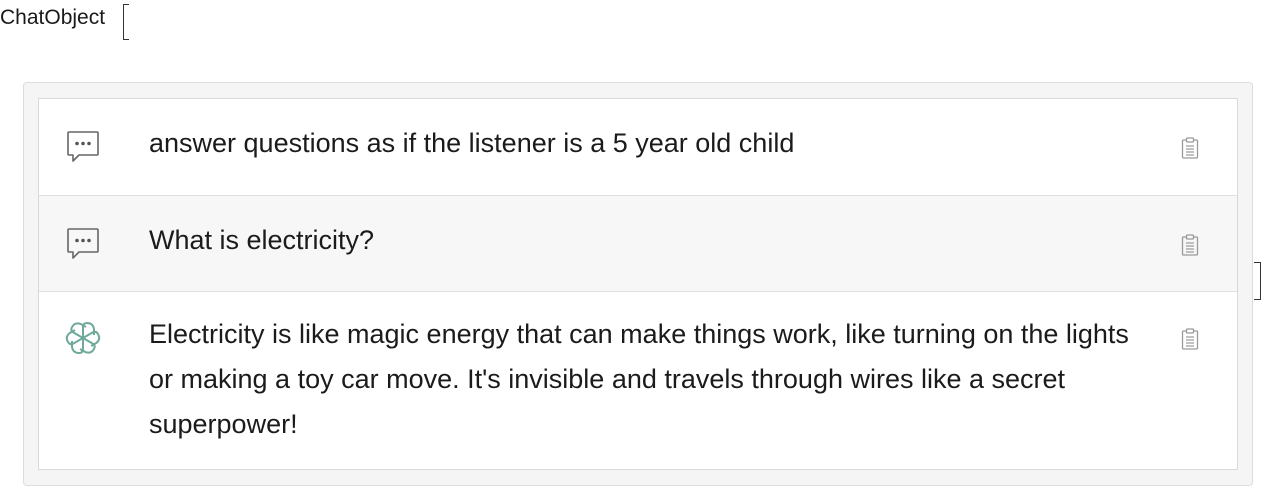  What do you see at coordinates (126, 22) in the screenshot?
I see `open-bracket` at bounding box center [126, 22].